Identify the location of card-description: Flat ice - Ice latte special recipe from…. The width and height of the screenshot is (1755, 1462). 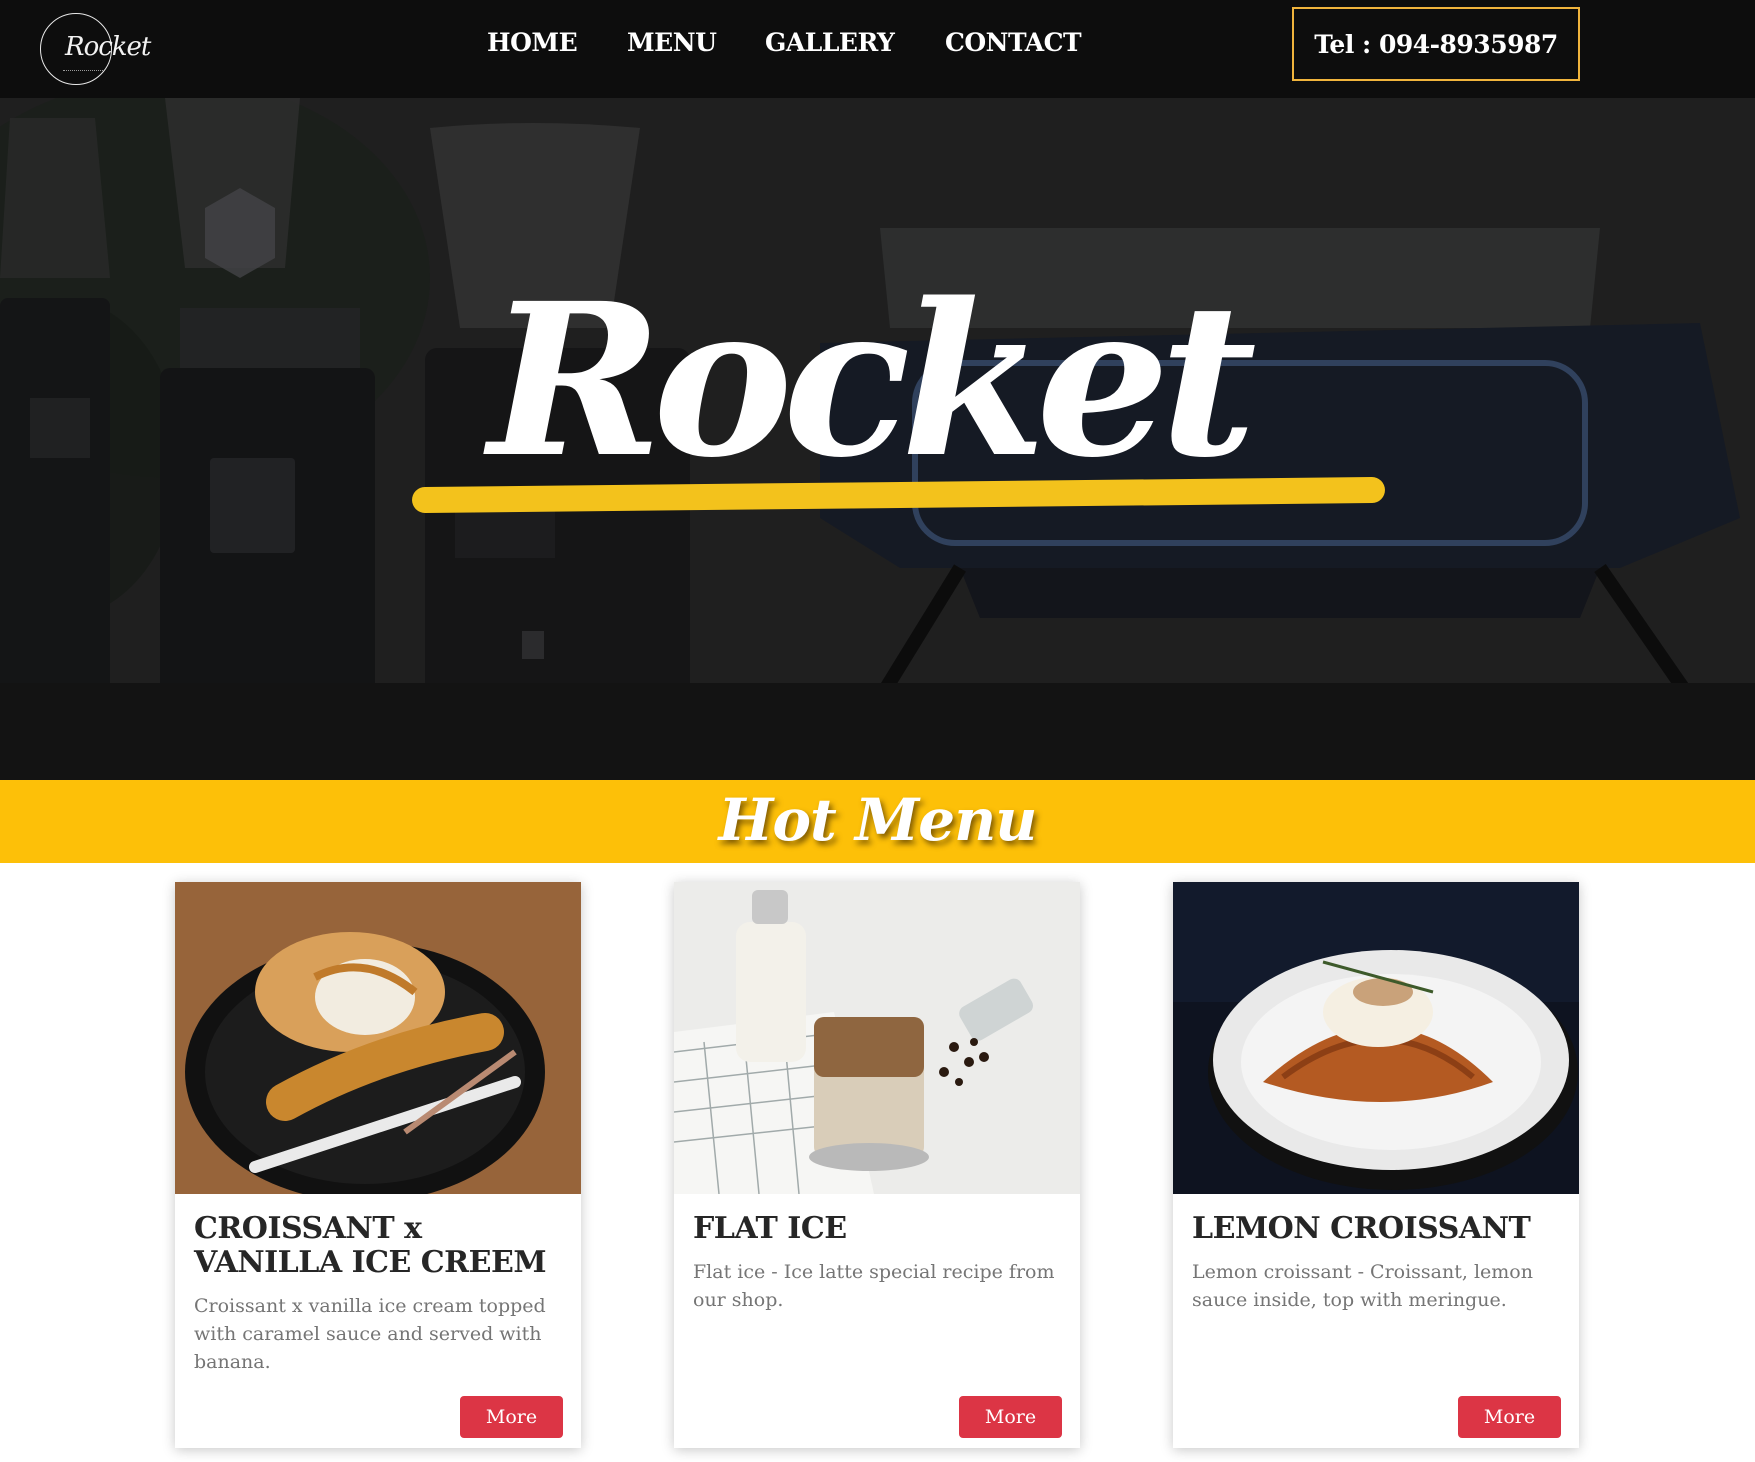
(874, 1286).